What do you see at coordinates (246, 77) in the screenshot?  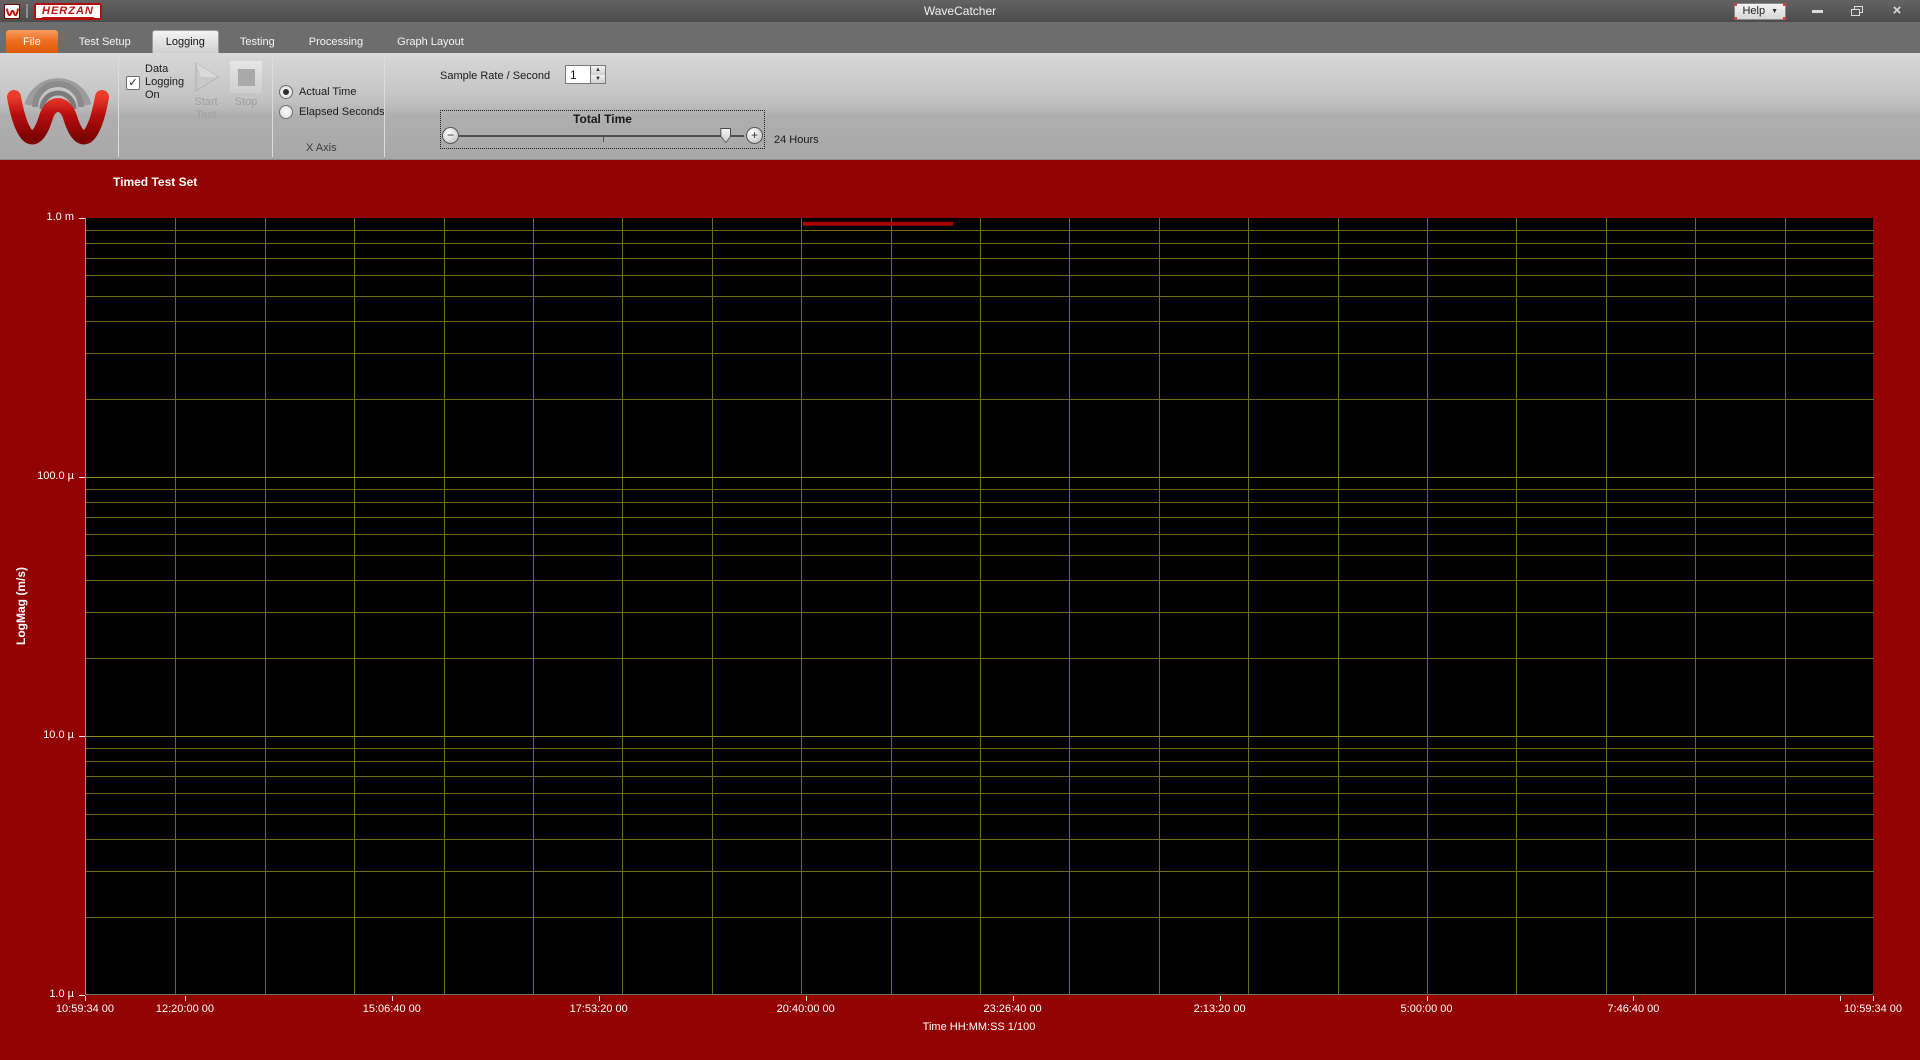 I see `stop-icon` at bounding box center [246, 77].